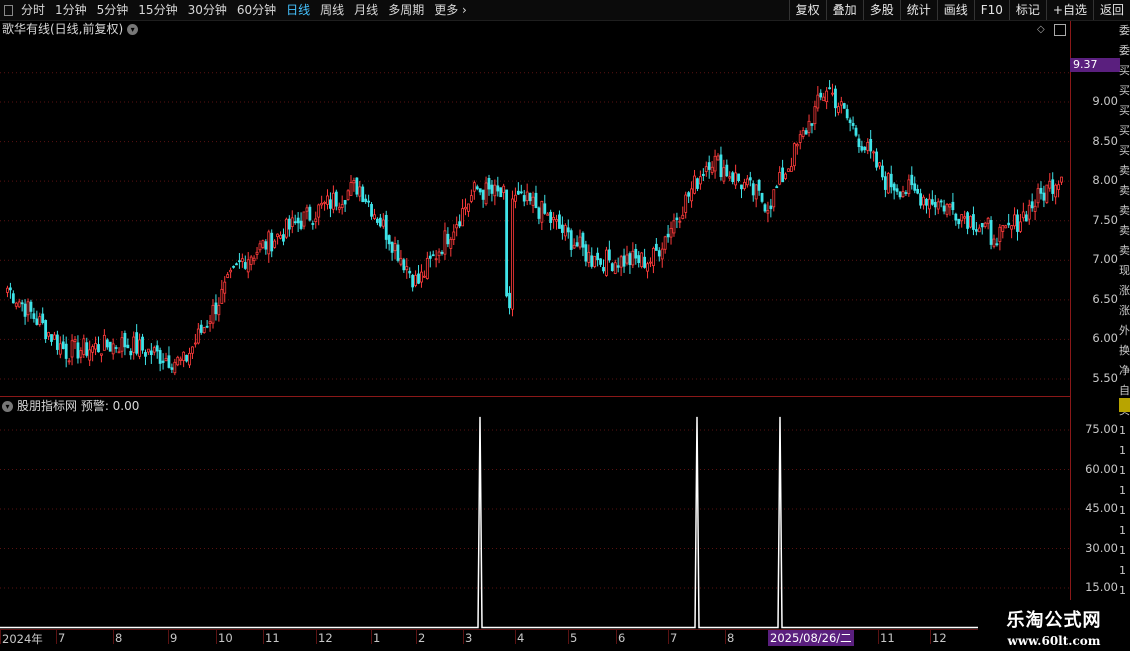  I want to click on toolbar-button-8: 返回, so click(1111, 10).